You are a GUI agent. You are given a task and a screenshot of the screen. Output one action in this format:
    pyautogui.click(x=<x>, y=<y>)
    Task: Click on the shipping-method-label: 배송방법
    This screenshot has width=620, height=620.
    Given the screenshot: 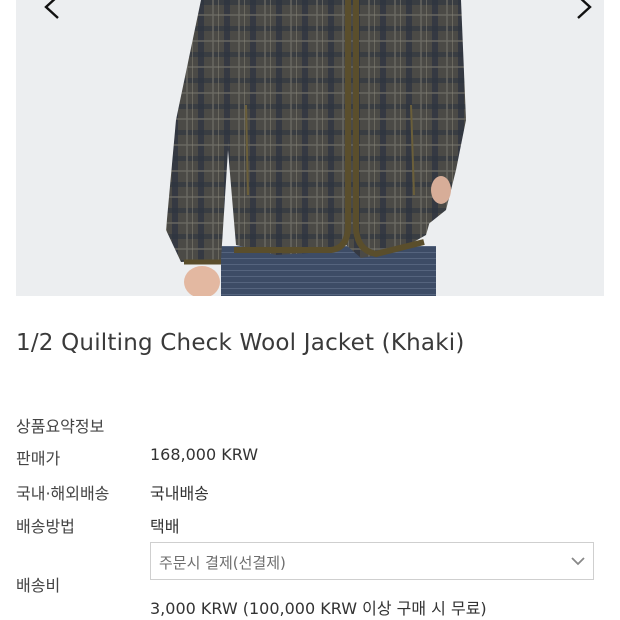 What is the action you would take?
    pyautogui.click(x=45, y=526)
    